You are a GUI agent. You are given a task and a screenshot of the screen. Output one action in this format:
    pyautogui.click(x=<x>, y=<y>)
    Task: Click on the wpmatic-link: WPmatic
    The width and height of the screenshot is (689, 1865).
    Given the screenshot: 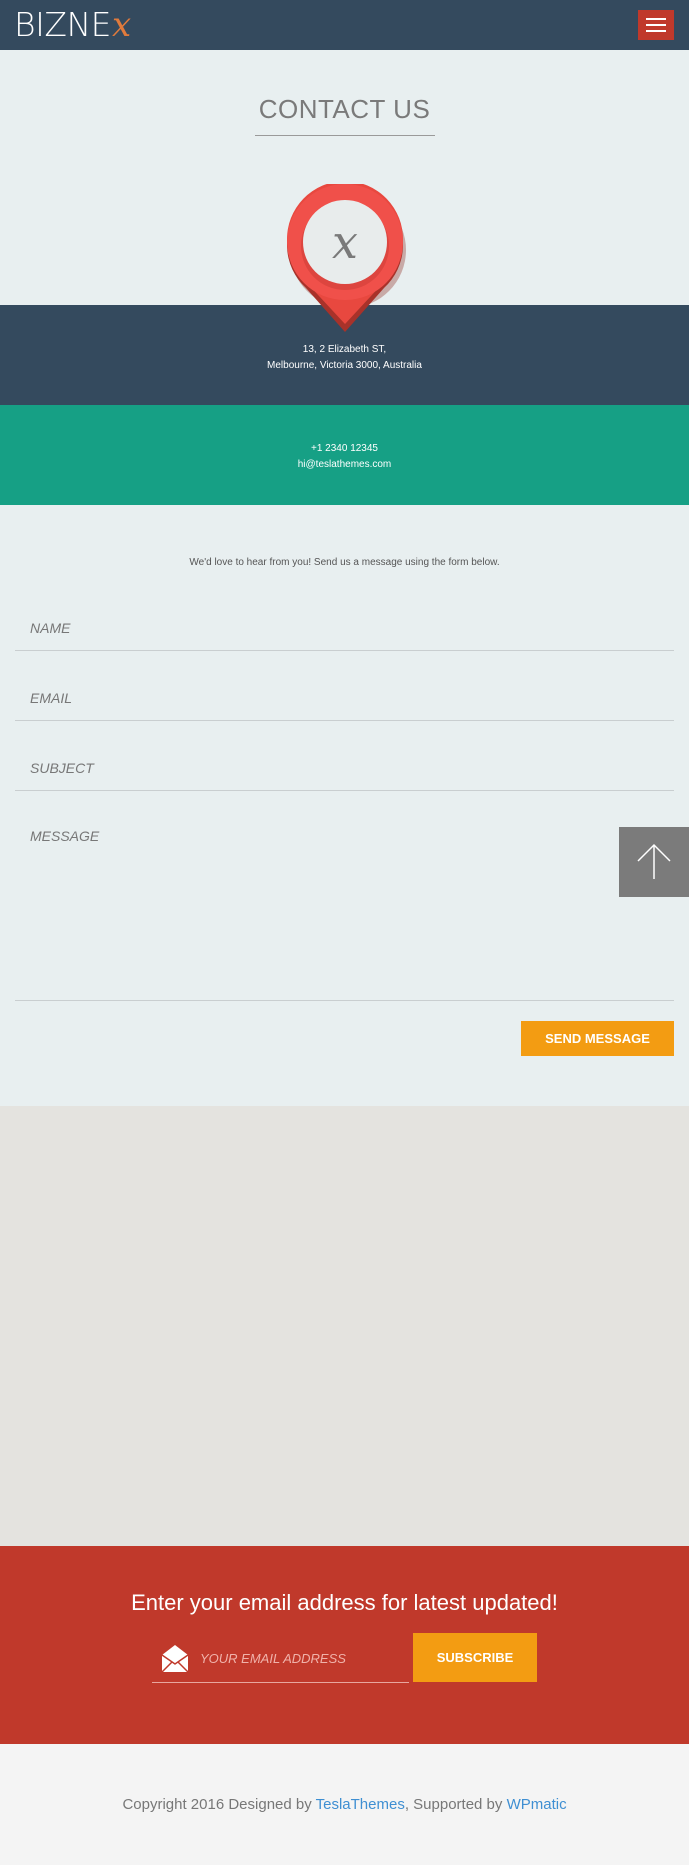 What is the action you would take?
    pyautogui.click(x=537, y=1804)
    